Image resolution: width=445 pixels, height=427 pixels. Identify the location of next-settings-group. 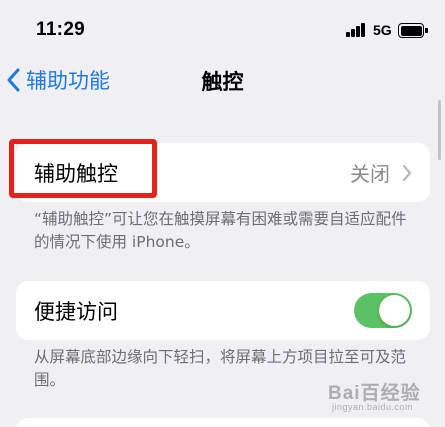
(223, 422).